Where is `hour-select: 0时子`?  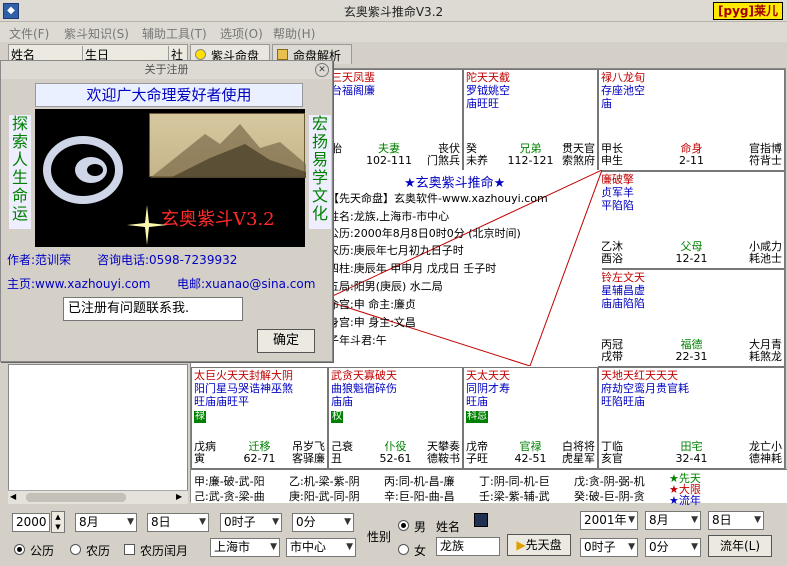
hour-select: 0时子 is located at coordinates (251, 522).